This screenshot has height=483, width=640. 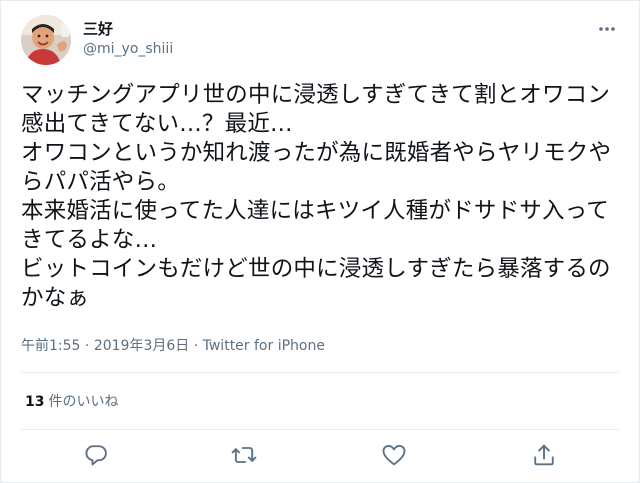 I want to click on likes-summary: 13 件のいいね, so click(x=71, y=402).